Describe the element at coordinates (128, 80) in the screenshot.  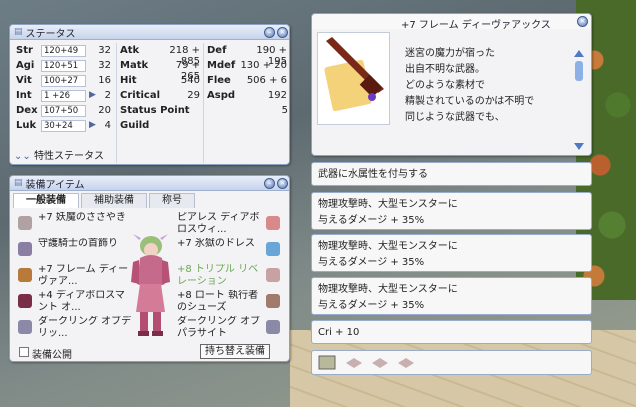
I see `stat-label: Hit` at that location.